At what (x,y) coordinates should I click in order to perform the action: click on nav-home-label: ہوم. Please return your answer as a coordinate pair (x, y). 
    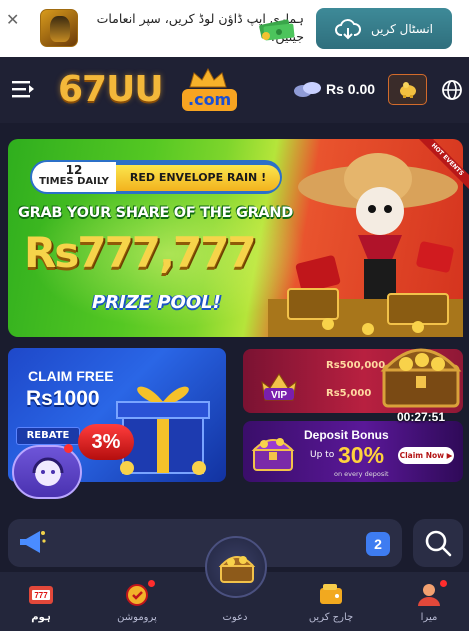
    Looking at the image, I should click on (41, 617).